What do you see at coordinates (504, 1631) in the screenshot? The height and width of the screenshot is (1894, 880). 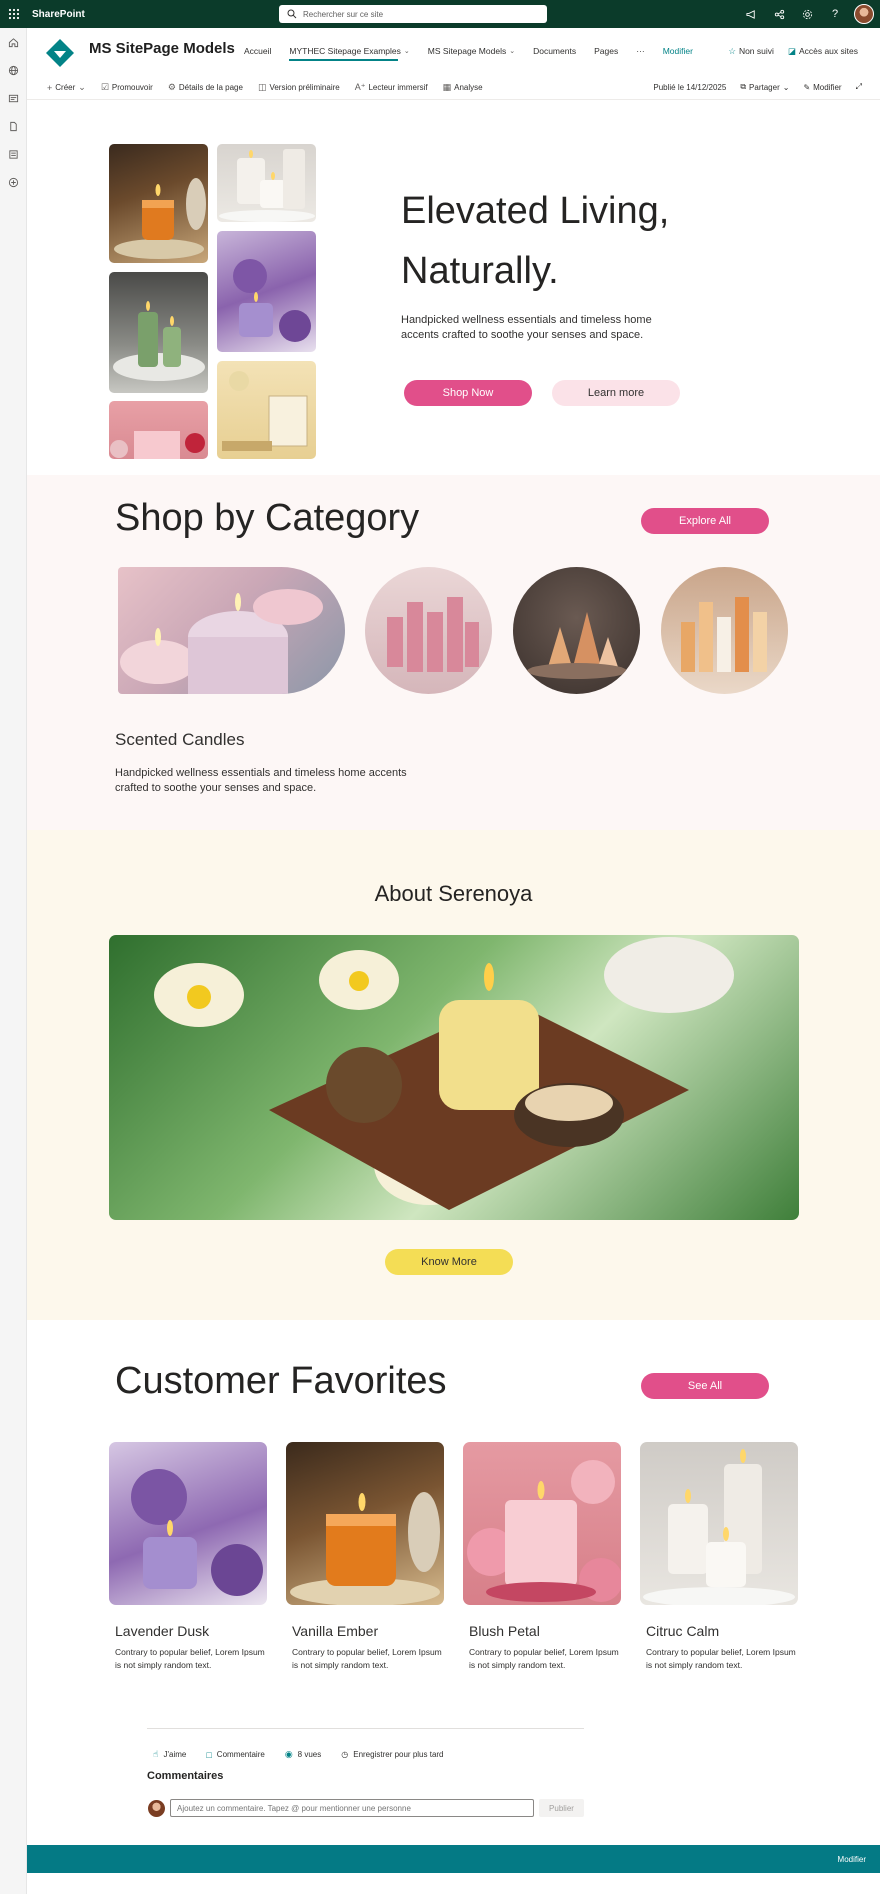 I see `product-name: Blush Petal` at bounding box center [504, 1631].